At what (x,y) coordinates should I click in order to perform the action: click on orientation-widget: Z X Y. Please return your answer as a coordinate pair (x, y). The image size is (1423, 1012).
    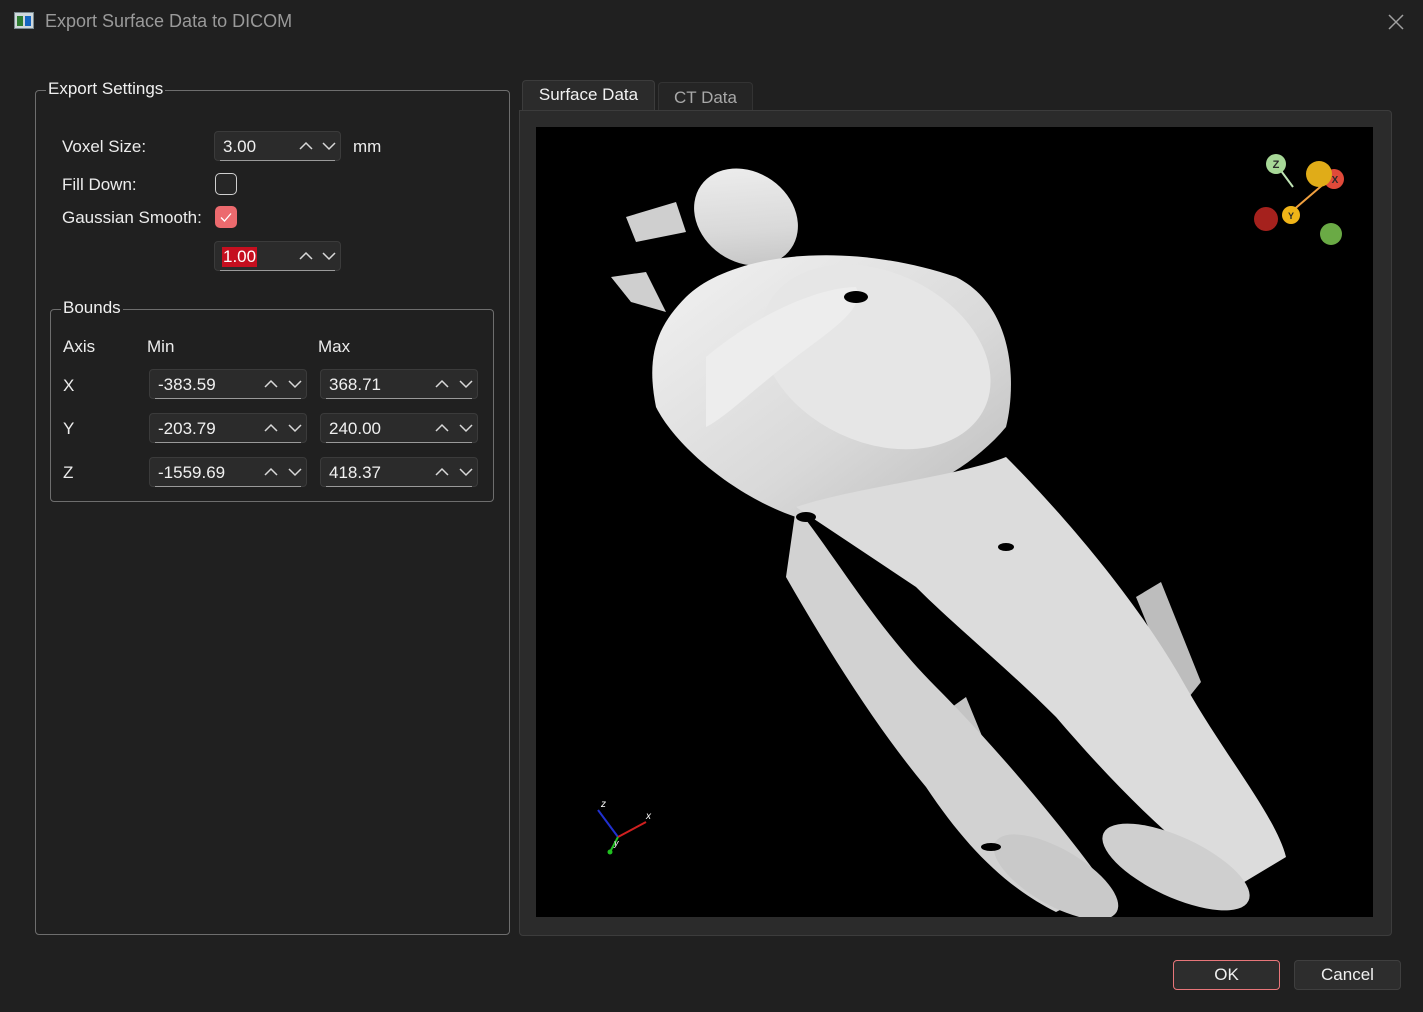
    Looking at the image, I should click on (1299, 199).